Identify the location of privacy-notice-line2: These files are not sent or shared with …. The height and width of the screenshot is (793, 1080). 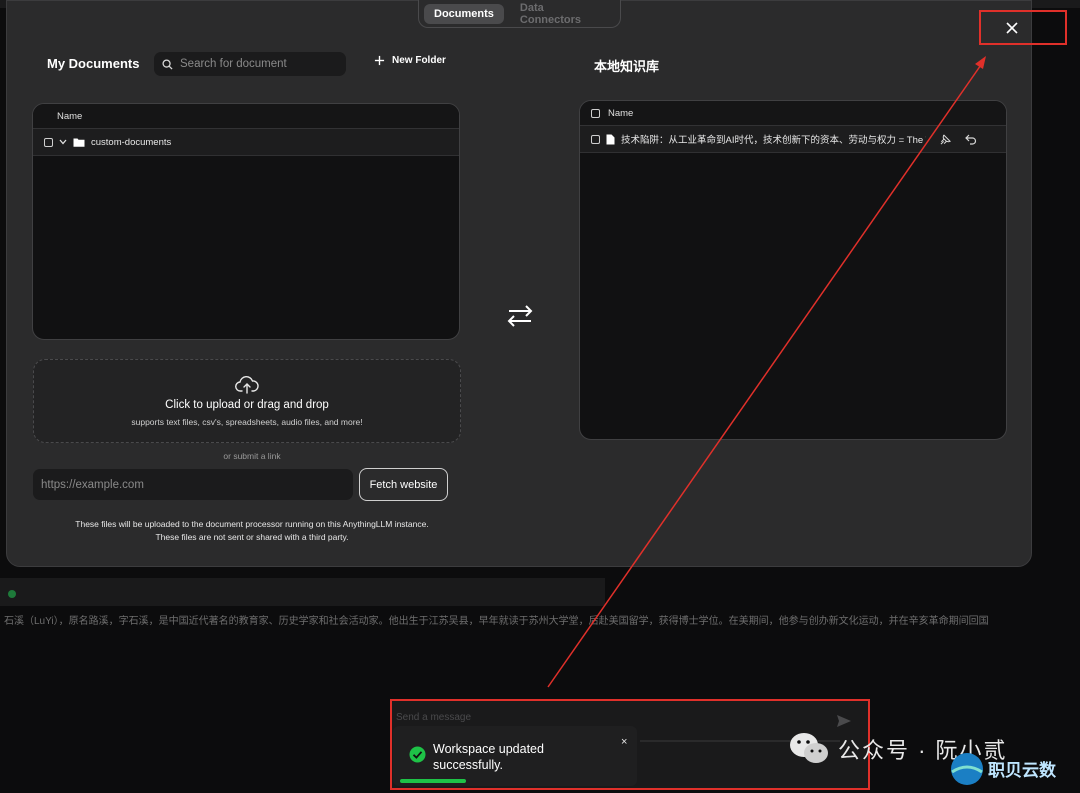
(252, 537).